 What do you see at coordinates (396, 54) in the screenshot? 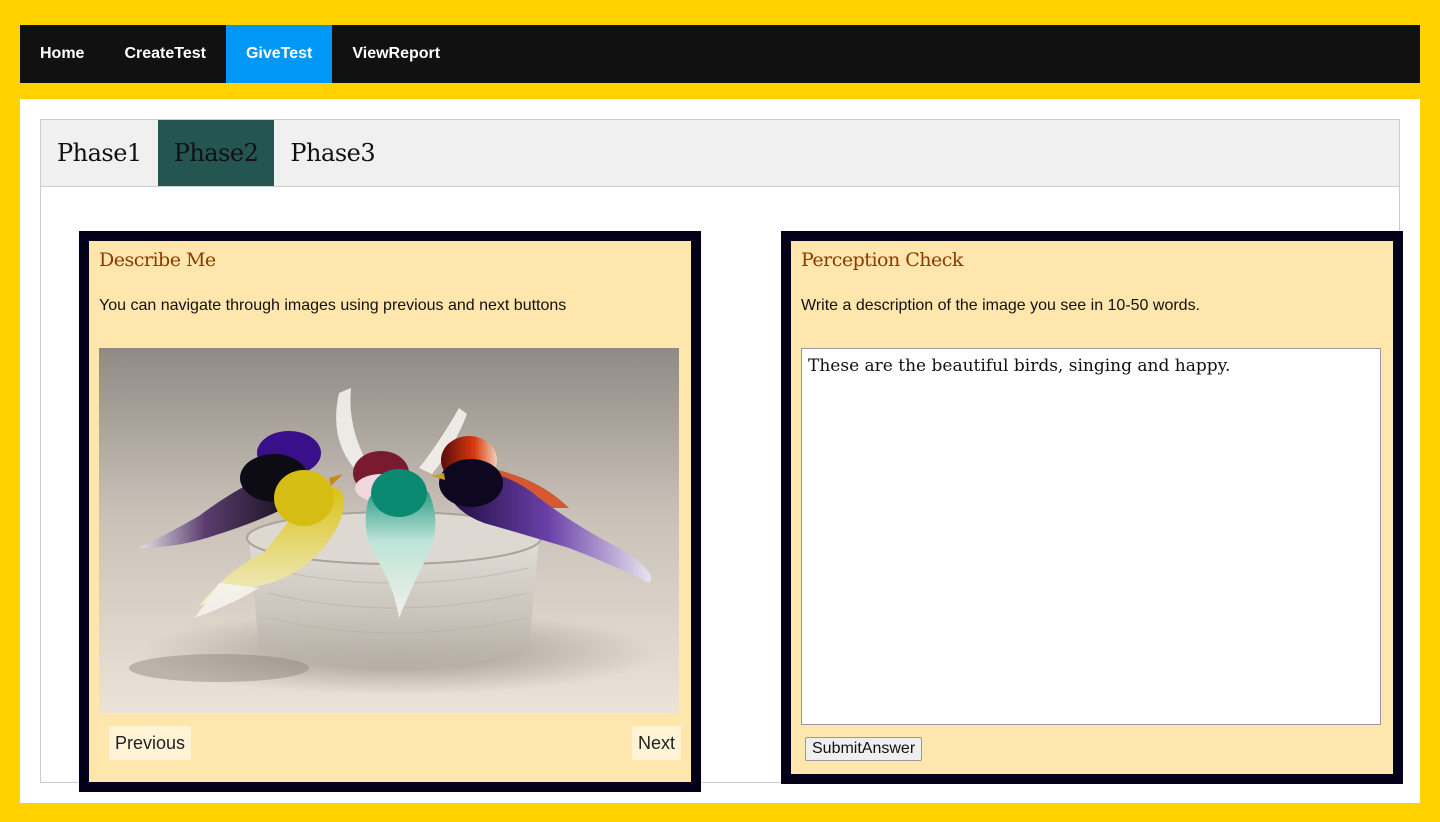
I see `nav-view-report: ViewReport` at bounding box center [396, 54].